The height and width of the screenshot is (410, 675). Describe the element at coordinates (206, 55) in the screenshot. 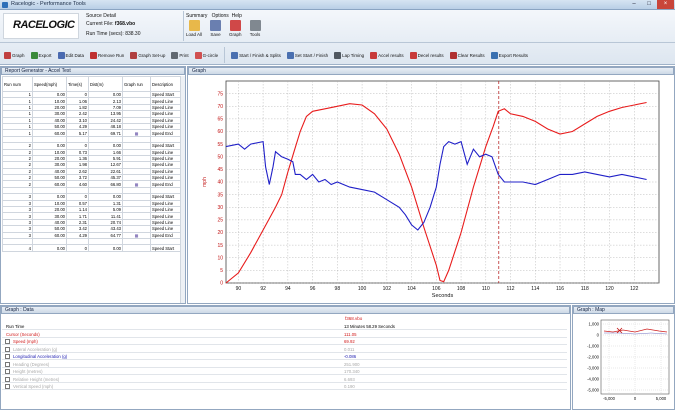

I see `g-circle-button: G-circle` at that location.